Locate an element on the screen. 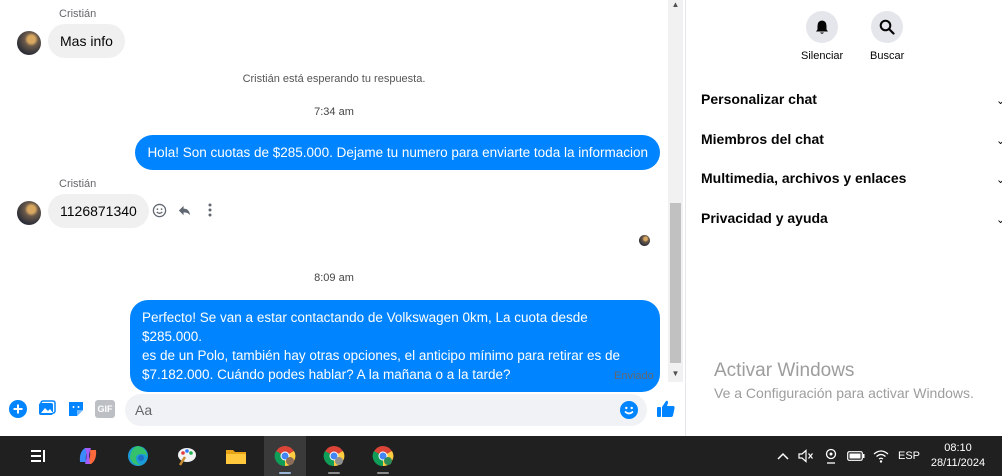 This screenshot has height=476, width=1002. section-media-files-links: Multimedia, archivos y enlaces is located at coordinates (803, 178).